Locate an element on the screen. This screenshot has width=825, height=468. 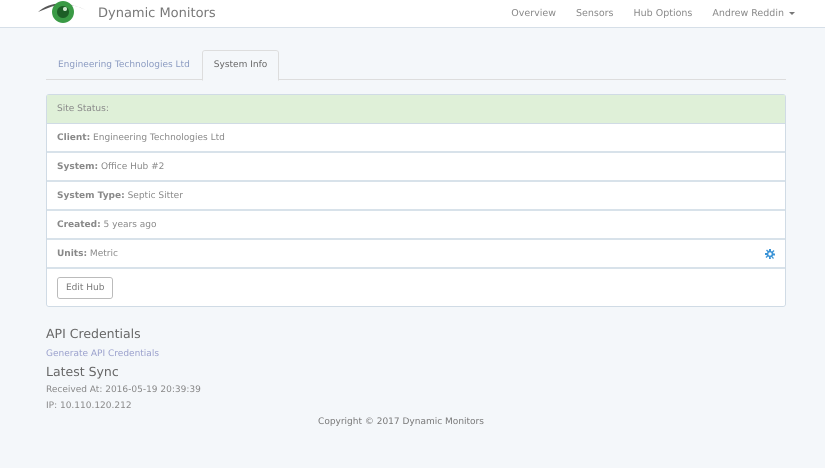
info-text: Client: Engineering Technologies Ltd is located at coordinates (141, 137).